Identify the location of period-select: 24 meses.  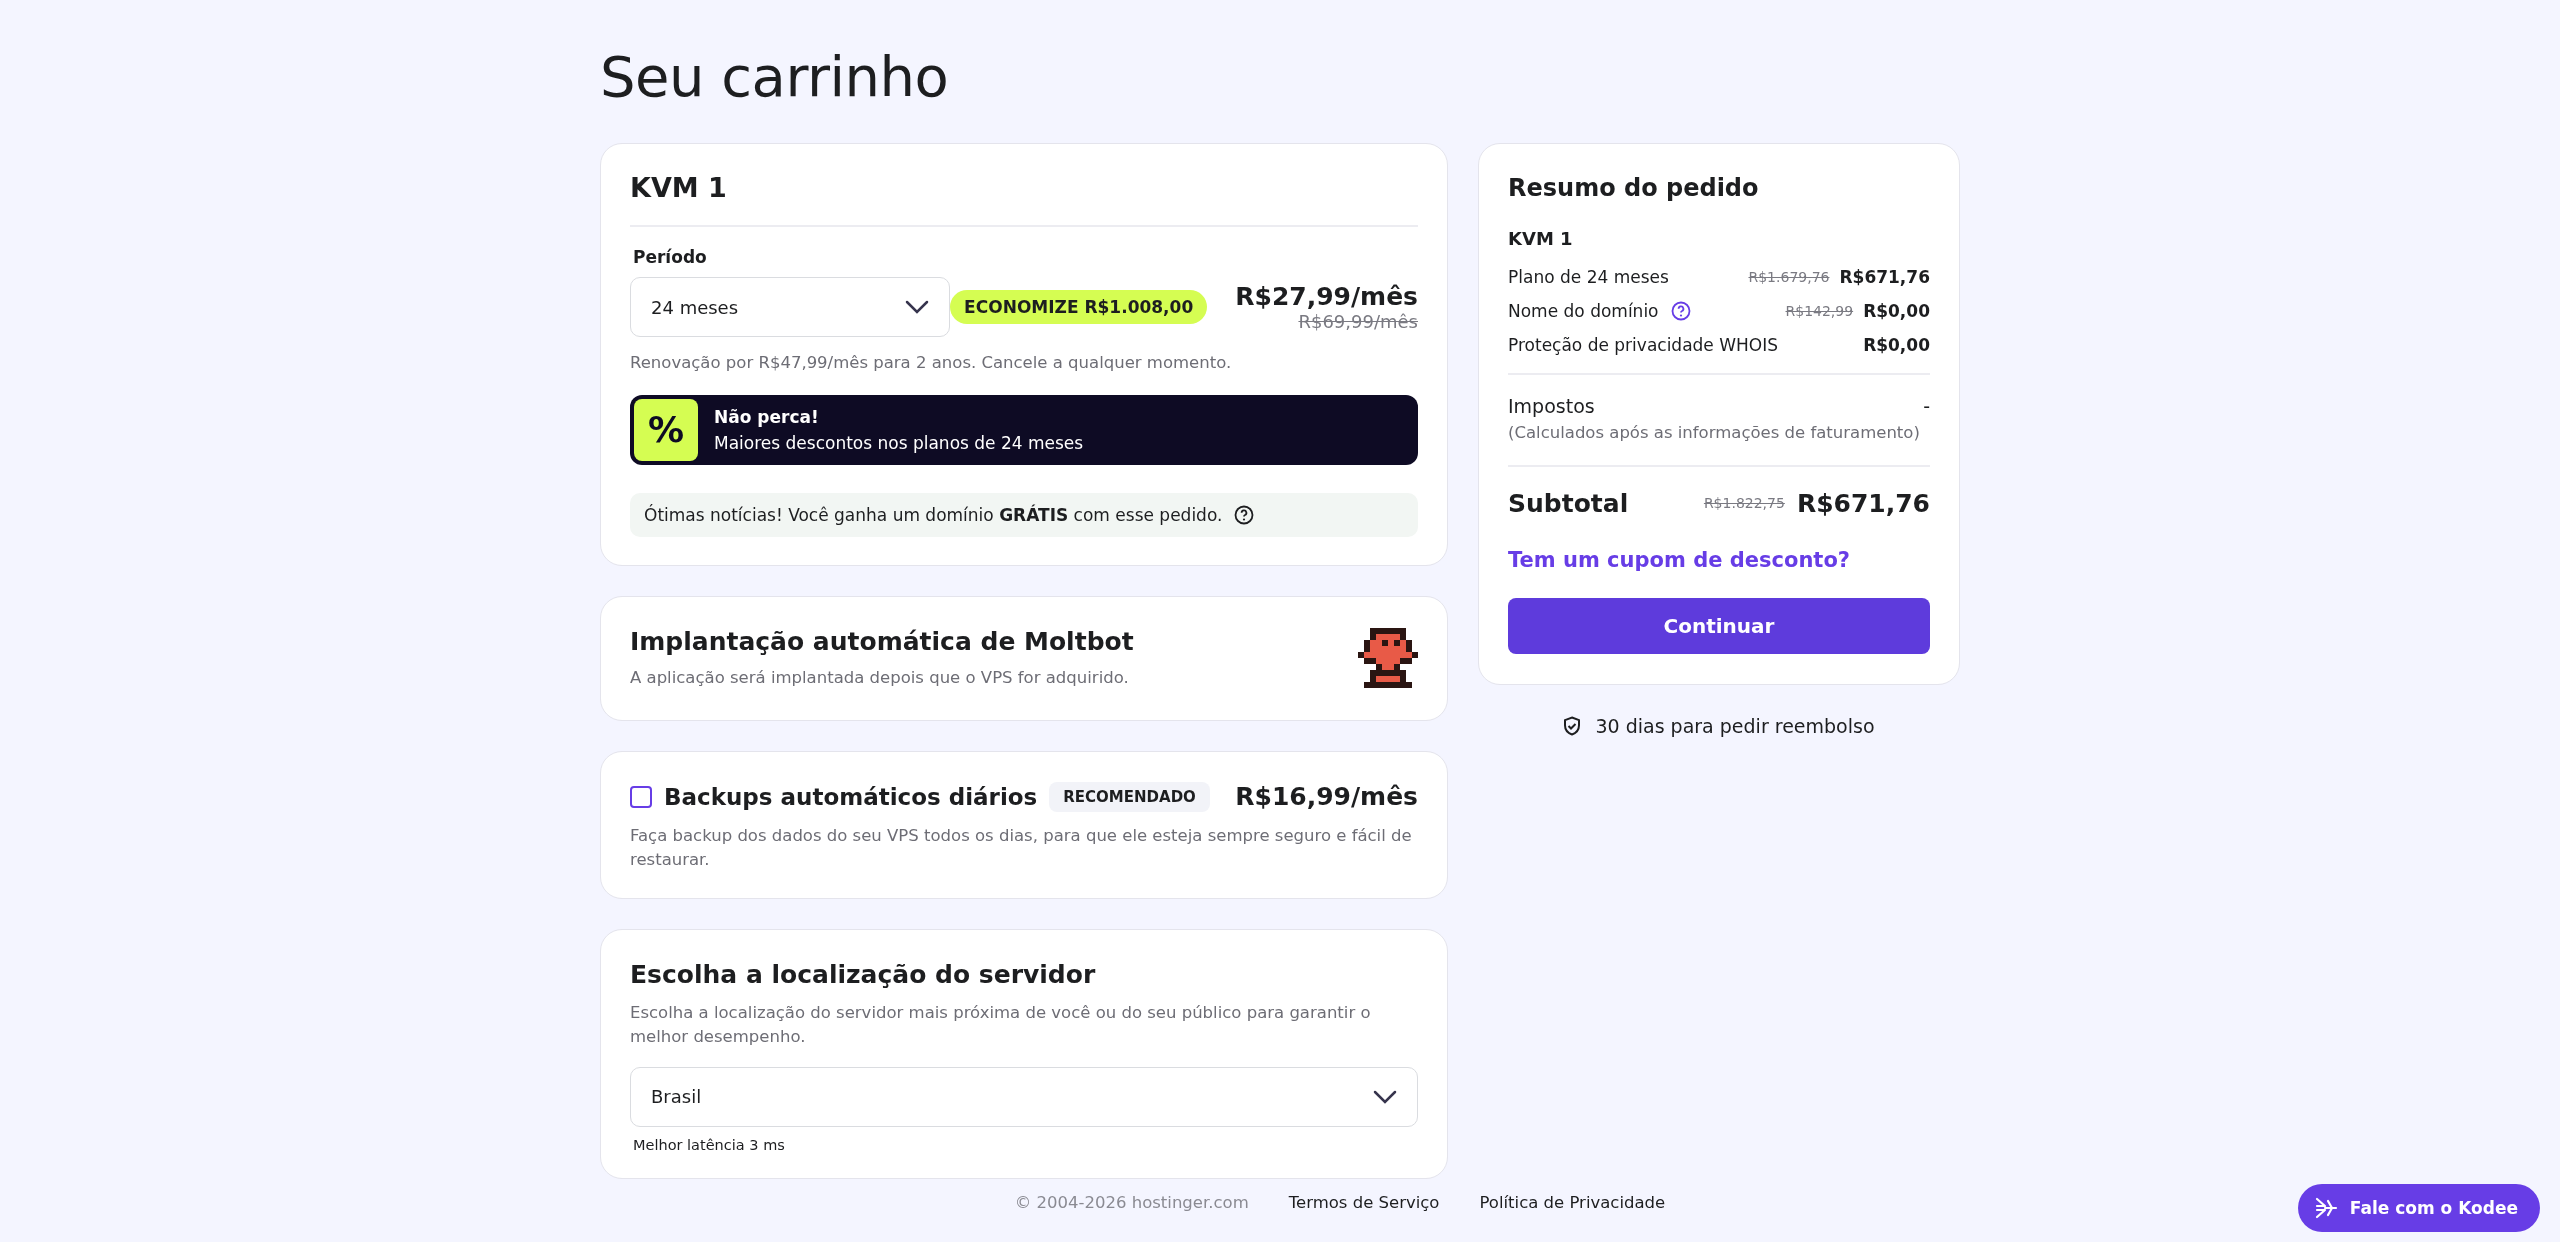
(790, 307).